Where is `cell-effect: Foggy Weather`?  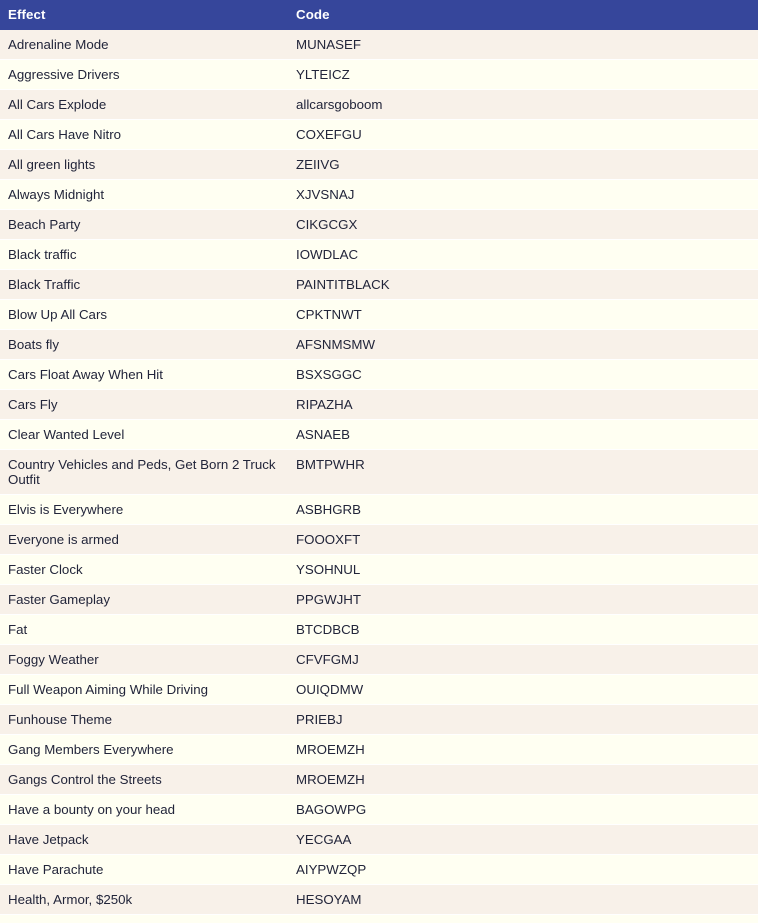
cell-effect: Foggy Weather is located at coordinates (144, 659).